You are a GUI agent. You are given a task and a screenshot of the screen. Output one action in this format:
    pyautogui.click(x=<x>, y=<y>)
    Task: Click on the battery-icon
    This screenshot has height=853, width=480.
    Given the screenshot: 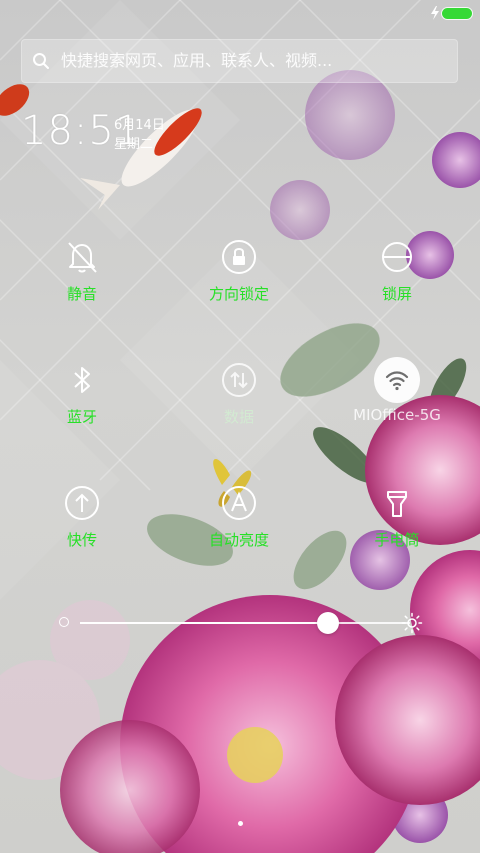 What is the action you would take?
    pyautogui.click(x=457, y=13)
    